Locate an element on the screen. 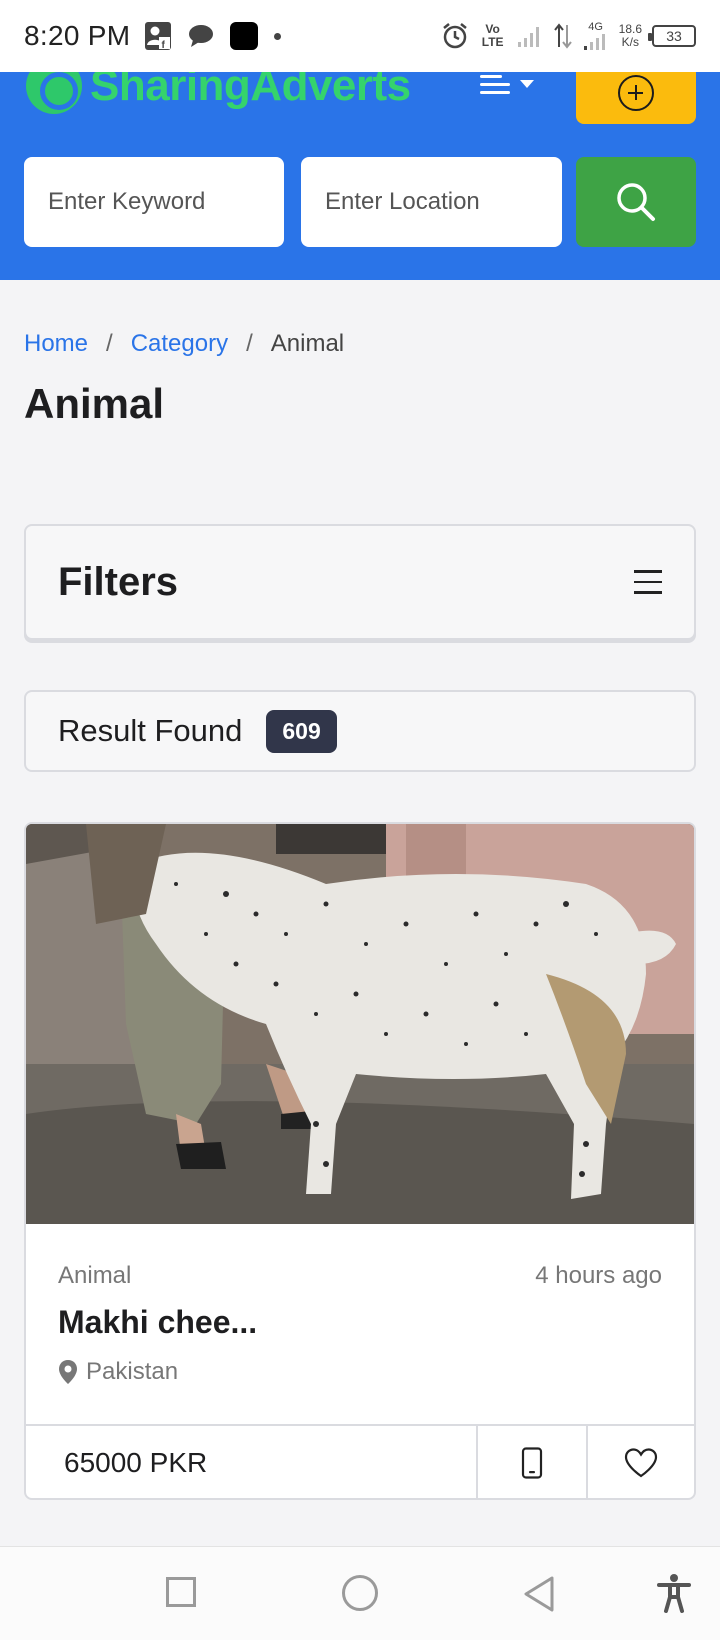 The height and width of the screenshot is (1640, 720). chevron-down-icon is located at coordinates (527, 84).